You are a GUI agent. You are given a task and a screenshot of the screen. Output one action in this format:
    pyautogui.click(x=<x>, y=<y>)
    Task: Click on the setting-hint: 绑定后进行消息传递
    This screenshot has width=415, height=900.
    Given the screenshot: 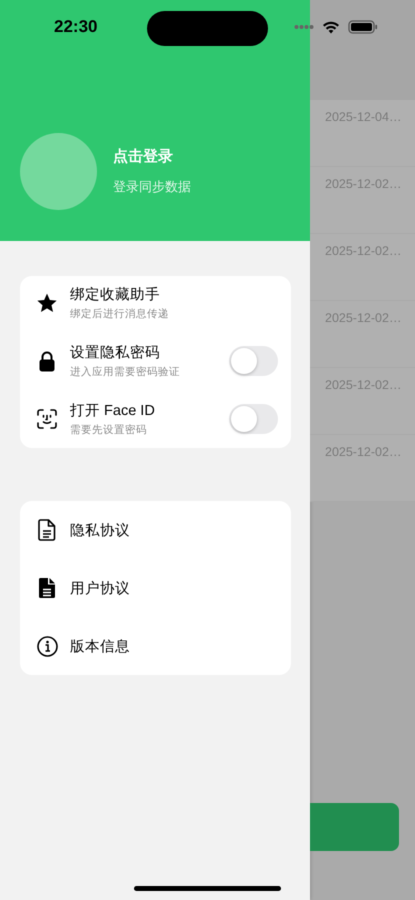 What is the action you would take?
    pyautogui.click(x=120, y=314)
    